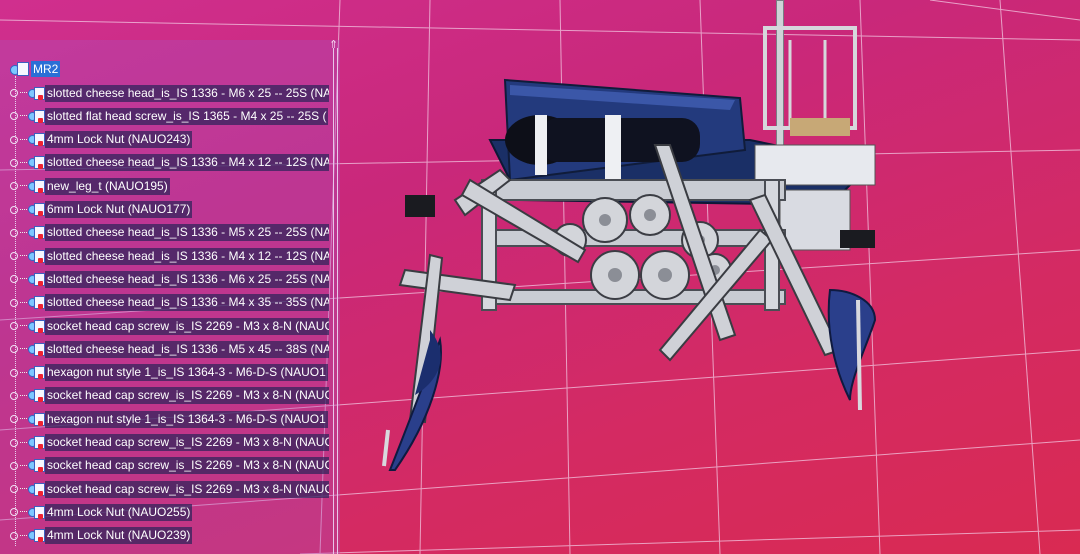  Describe the element at coordinates (20, 69) in the screenshot. I see `assembly-root-icon` at that location.